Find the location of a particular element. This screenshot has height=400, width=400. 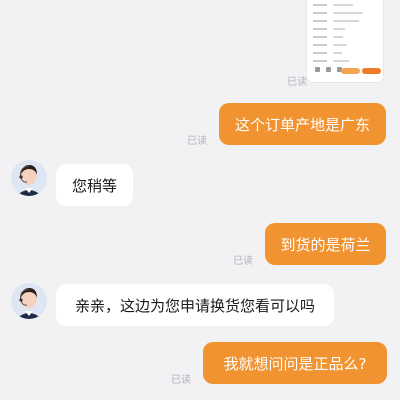

message-bubble-outgoing: 我就想问问是正品么? is located at coordinates (295, 363).